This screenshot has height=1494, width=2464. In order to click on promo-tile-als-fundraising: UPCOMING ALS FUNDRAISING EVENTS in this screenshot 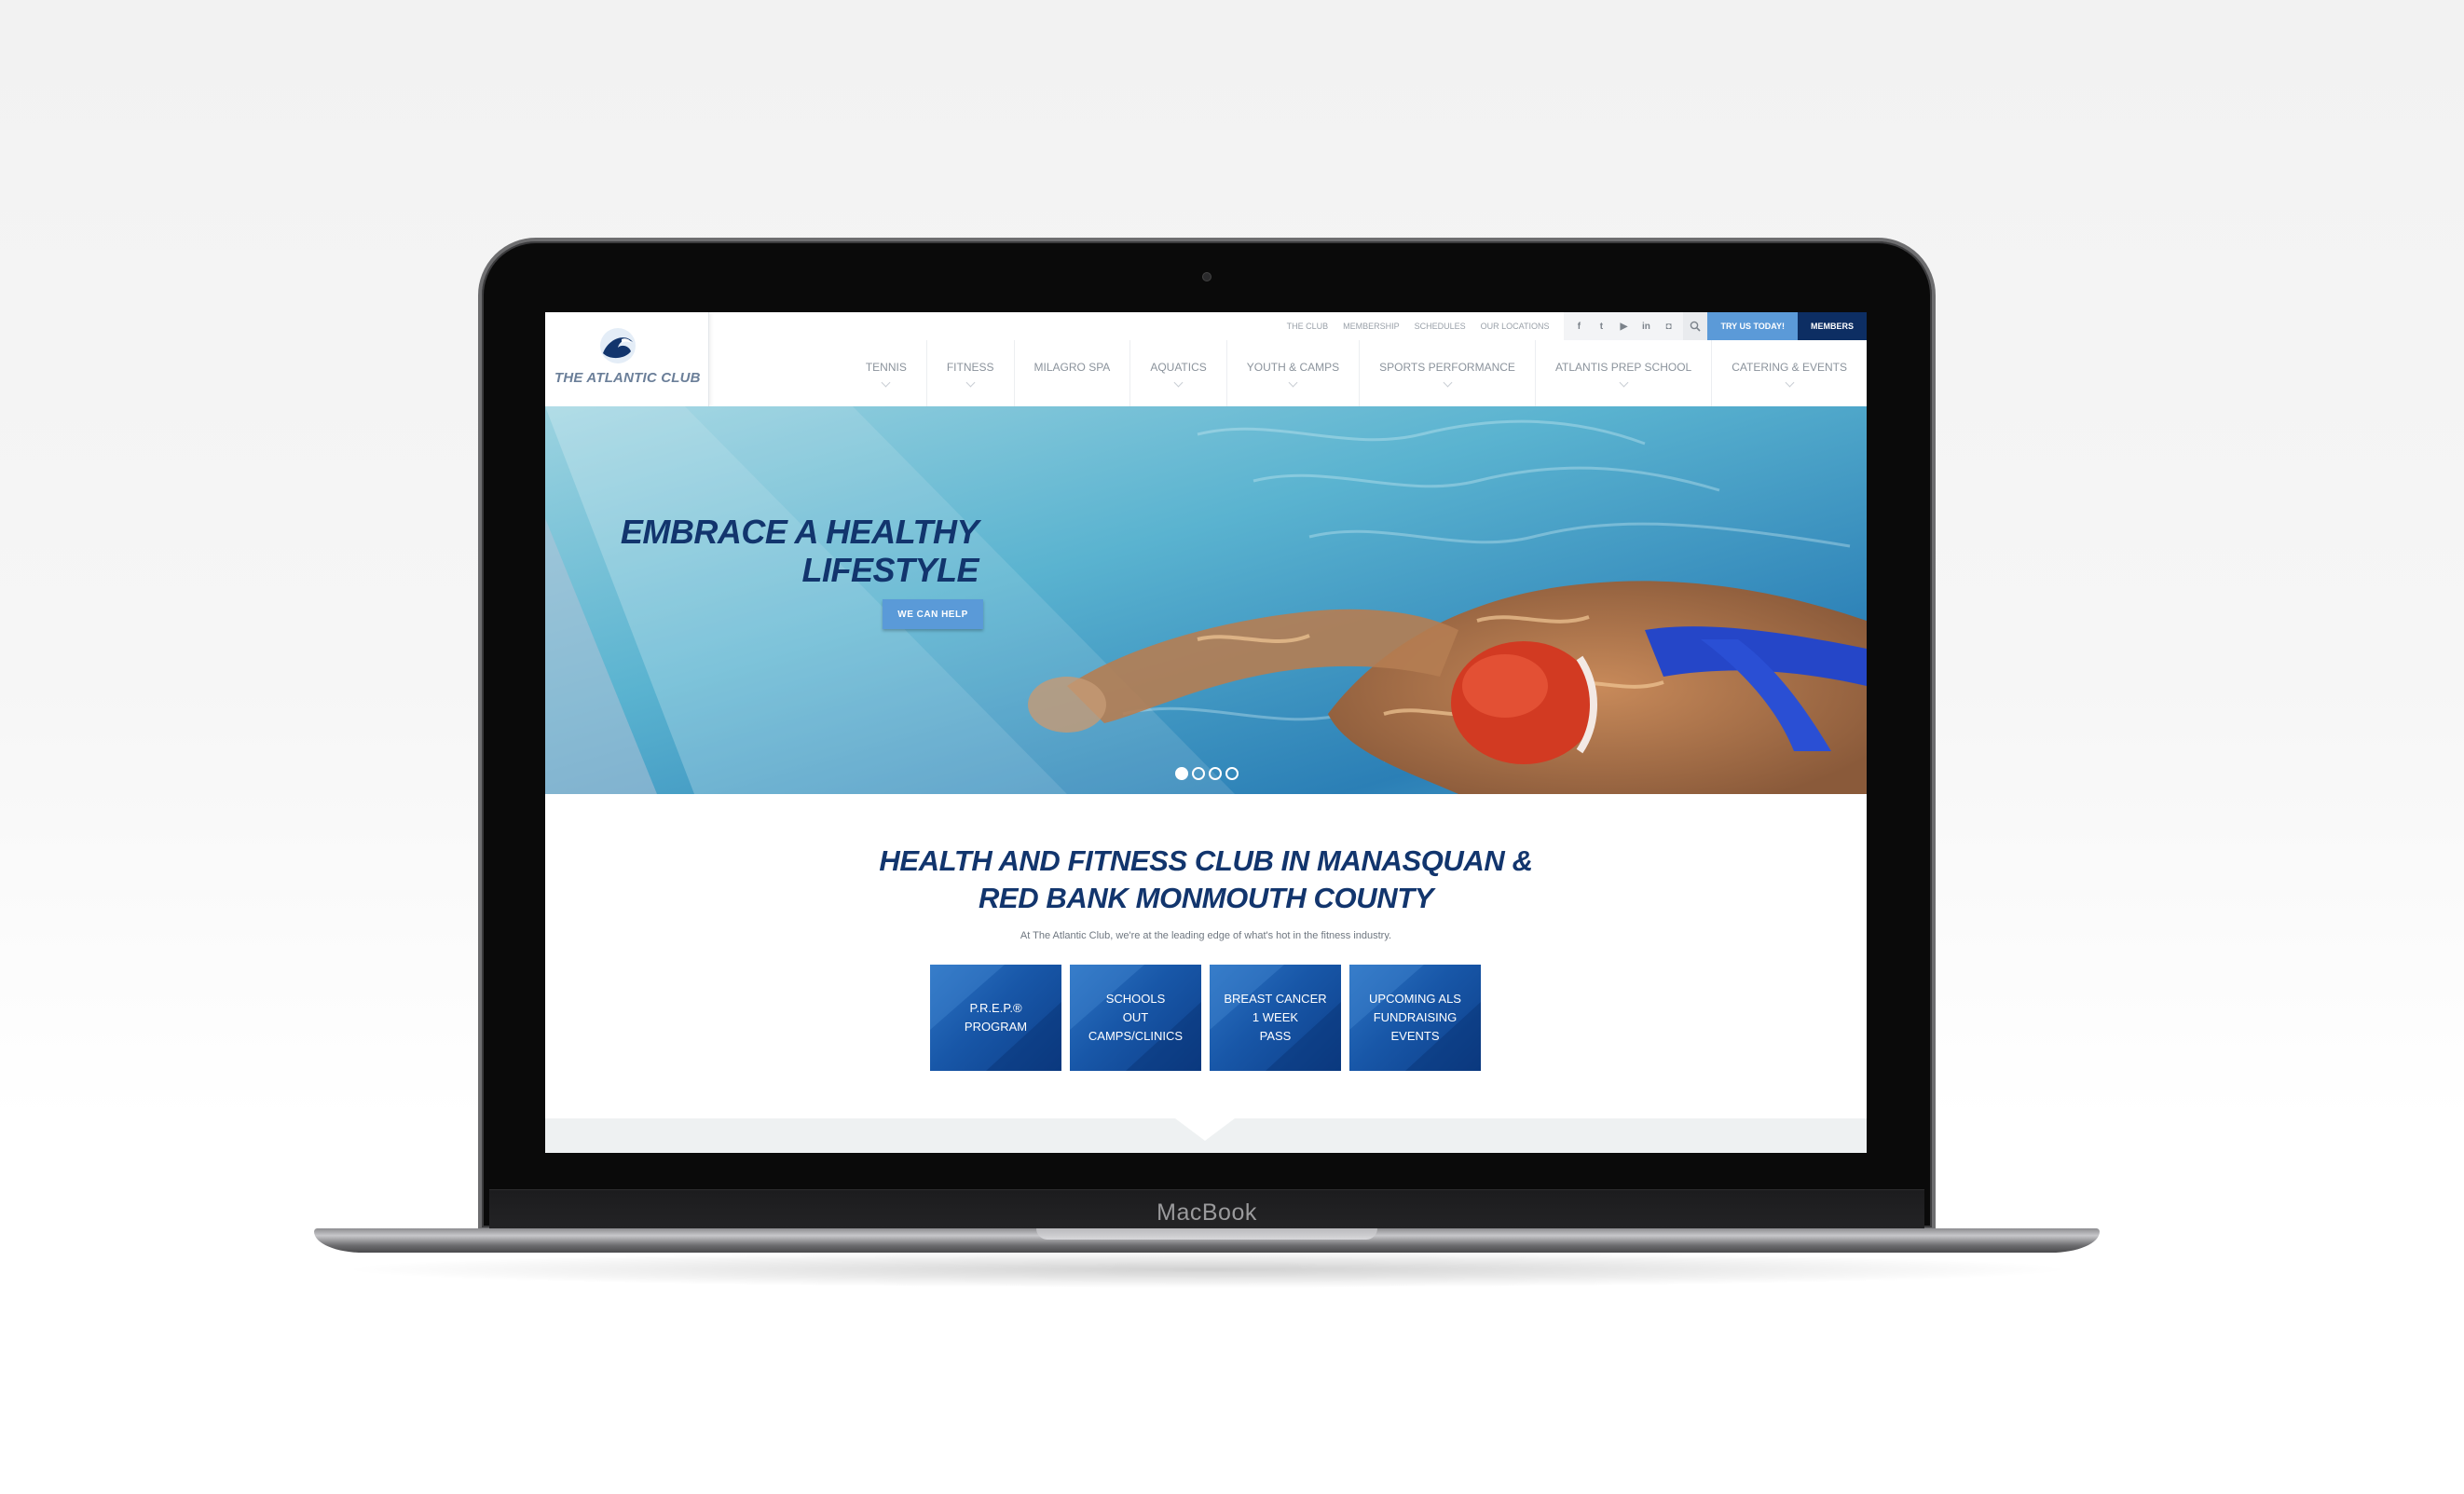, I will do `click(1415, 1018)`.